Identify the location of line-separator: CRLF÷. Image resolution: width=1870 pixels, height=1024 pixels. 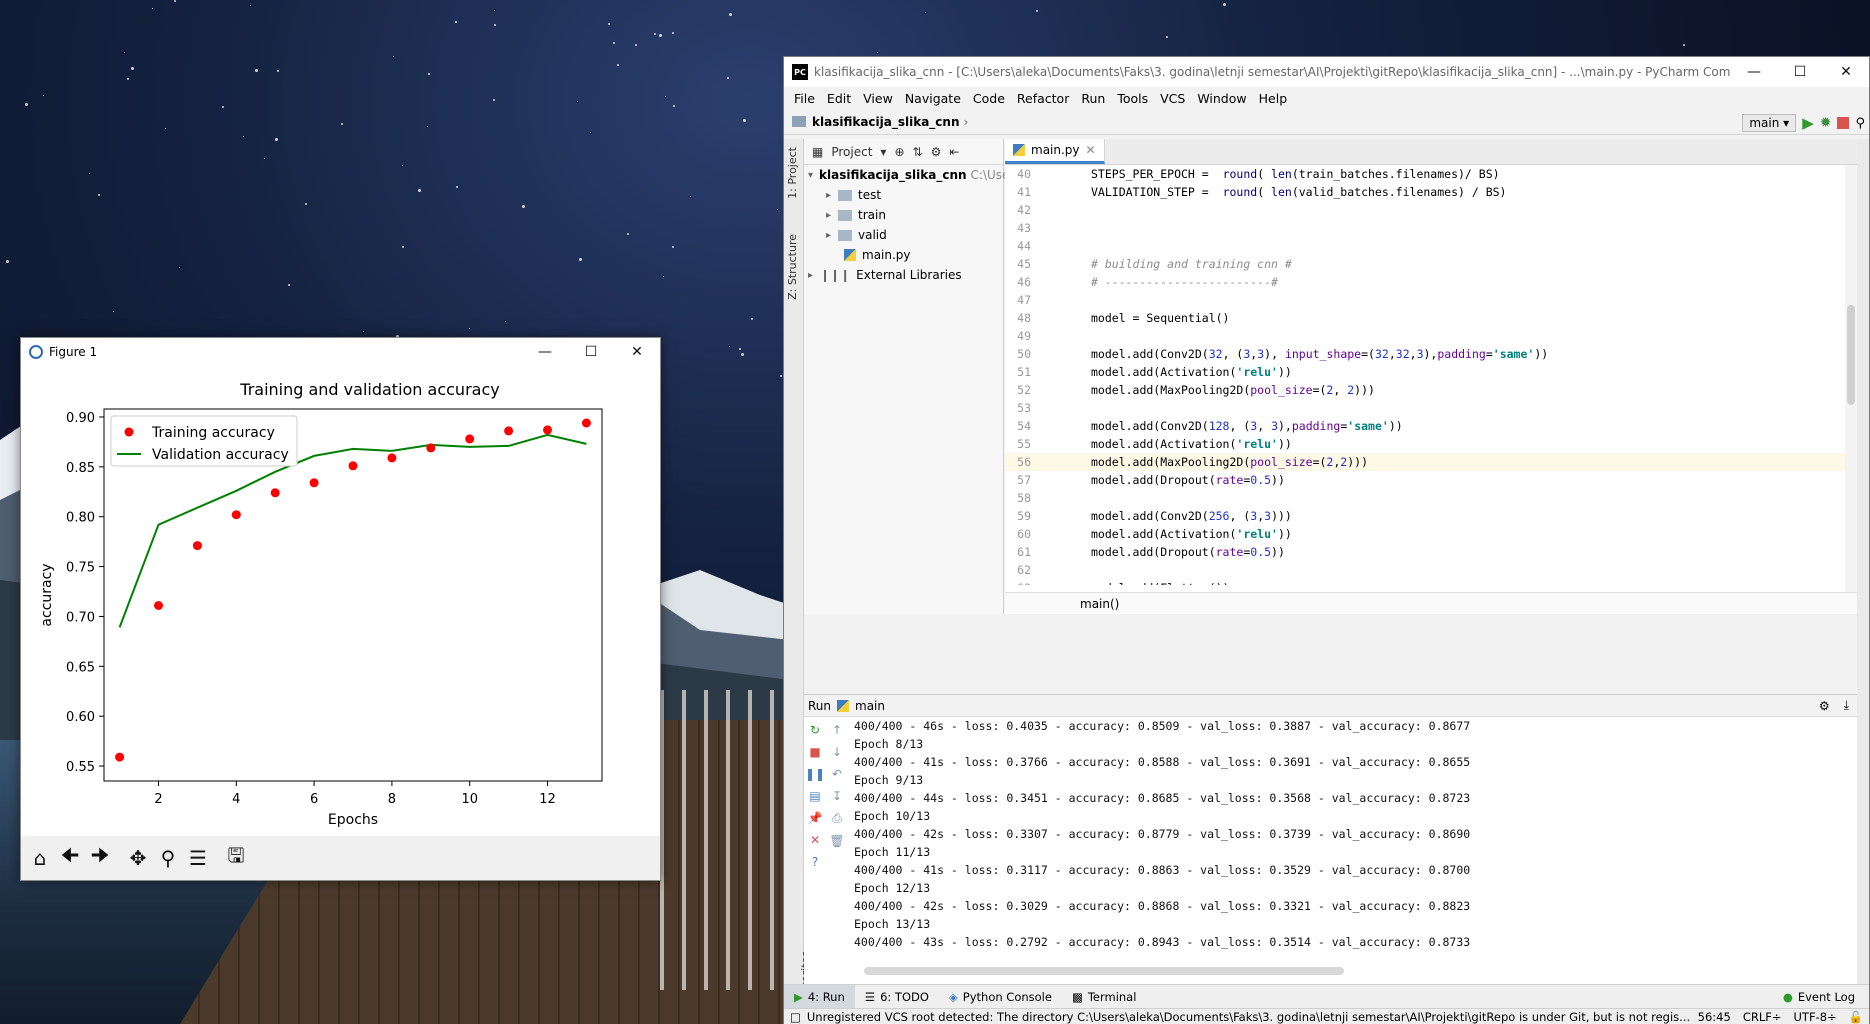
(1762, 1017).